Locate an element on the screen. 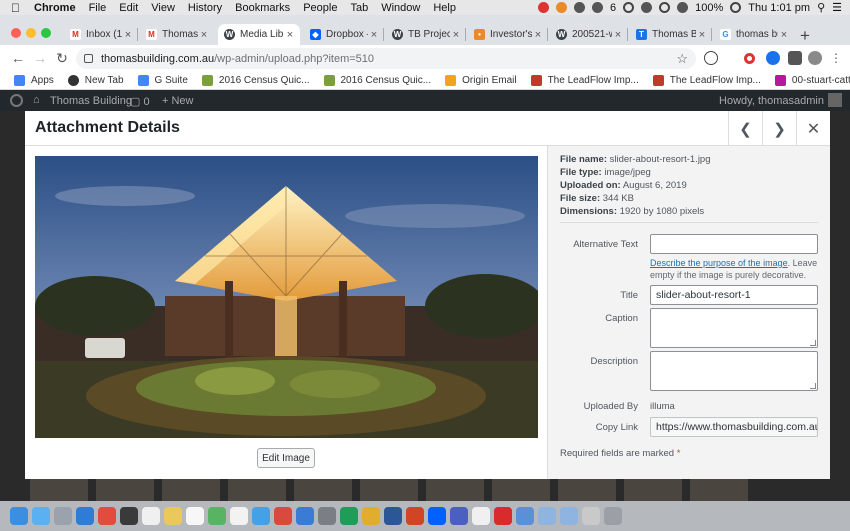 This screenshot has height=531, width=850. list-icon: ☰ is located at coordinates (837, 7).